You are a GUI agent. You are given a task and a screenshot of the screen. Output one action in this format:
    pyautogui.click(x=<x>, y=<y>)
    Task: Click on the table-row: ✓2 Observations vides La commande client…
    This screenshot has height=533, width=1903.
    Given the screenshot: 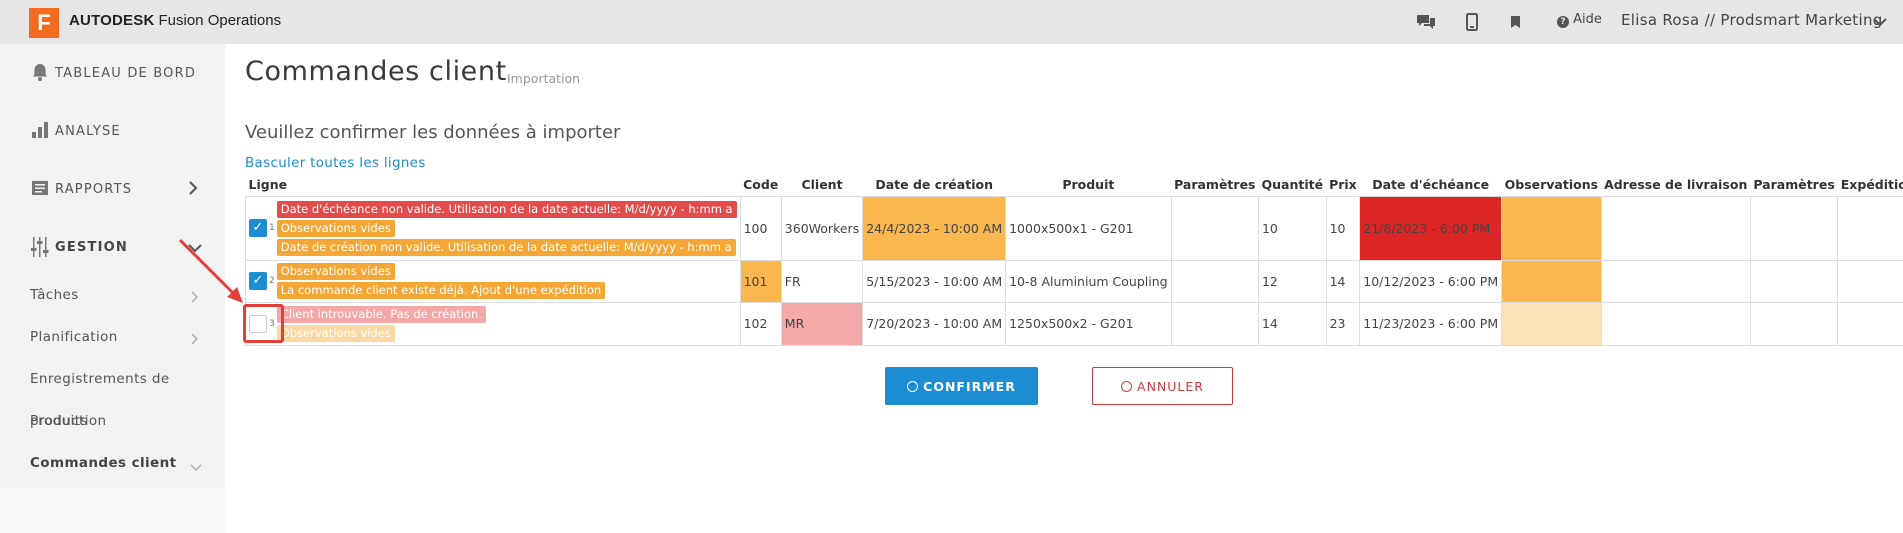 What is the action you would take?
    pyautogui.click(x=1074, y=281)
    